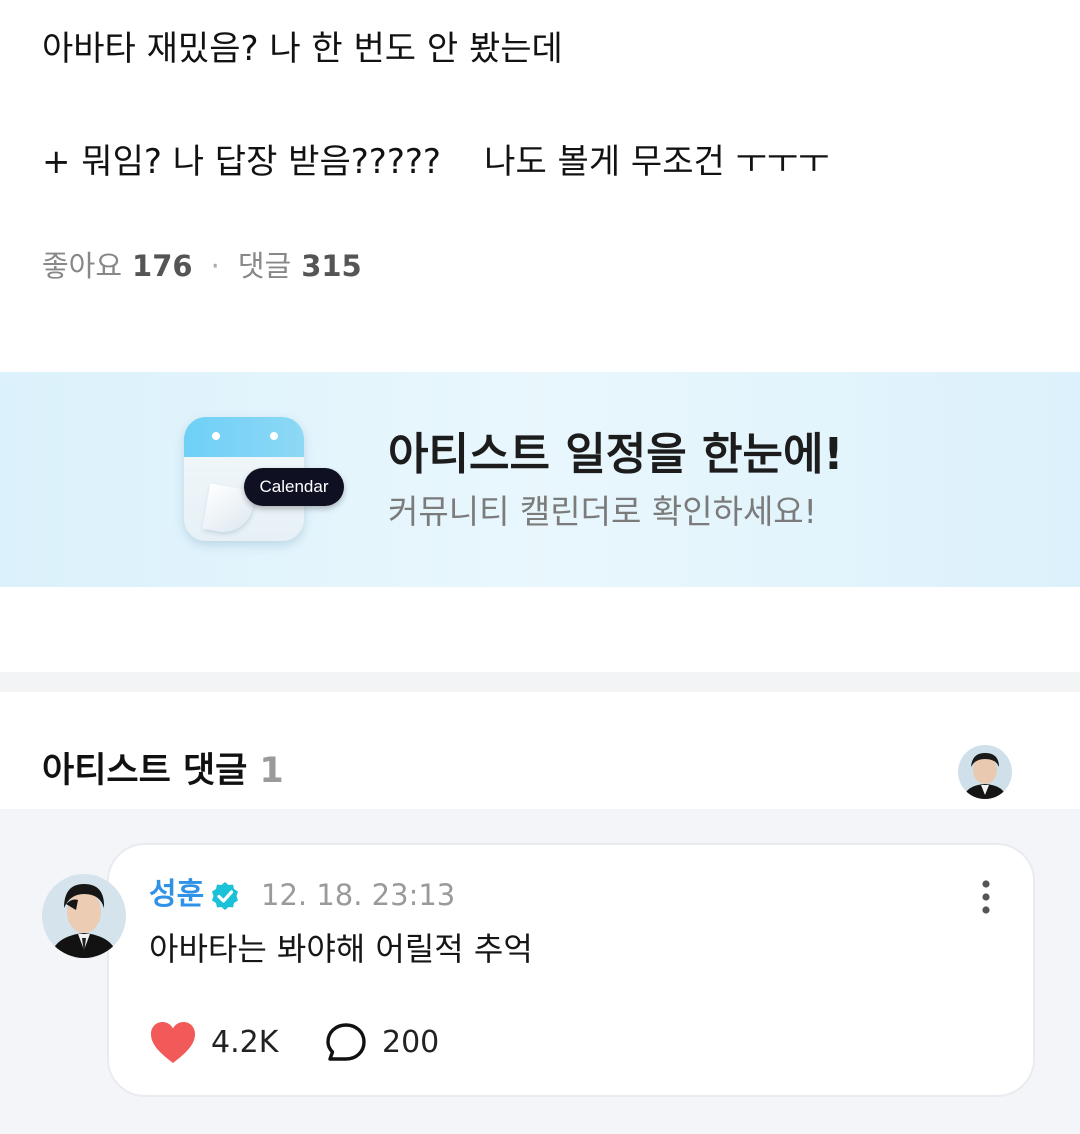  I want to click on like-button: 4.2K, so click(213, 1043).